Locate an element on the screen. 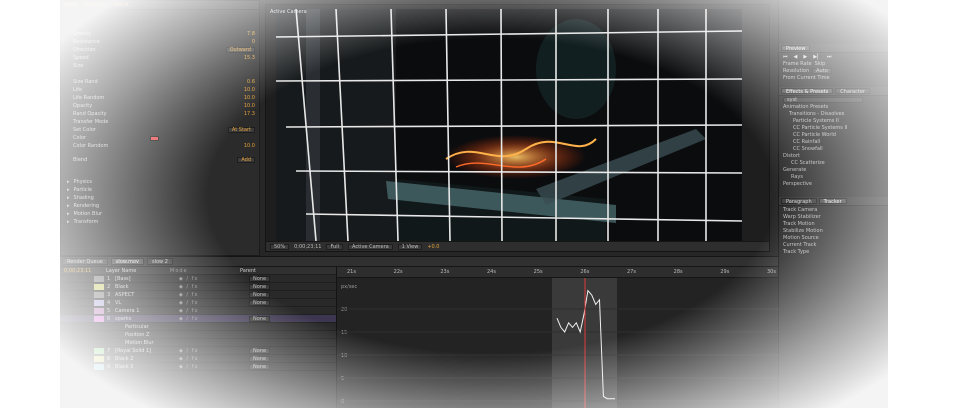  section-particle: ▸ Particle is located at coordinates (160, 190).